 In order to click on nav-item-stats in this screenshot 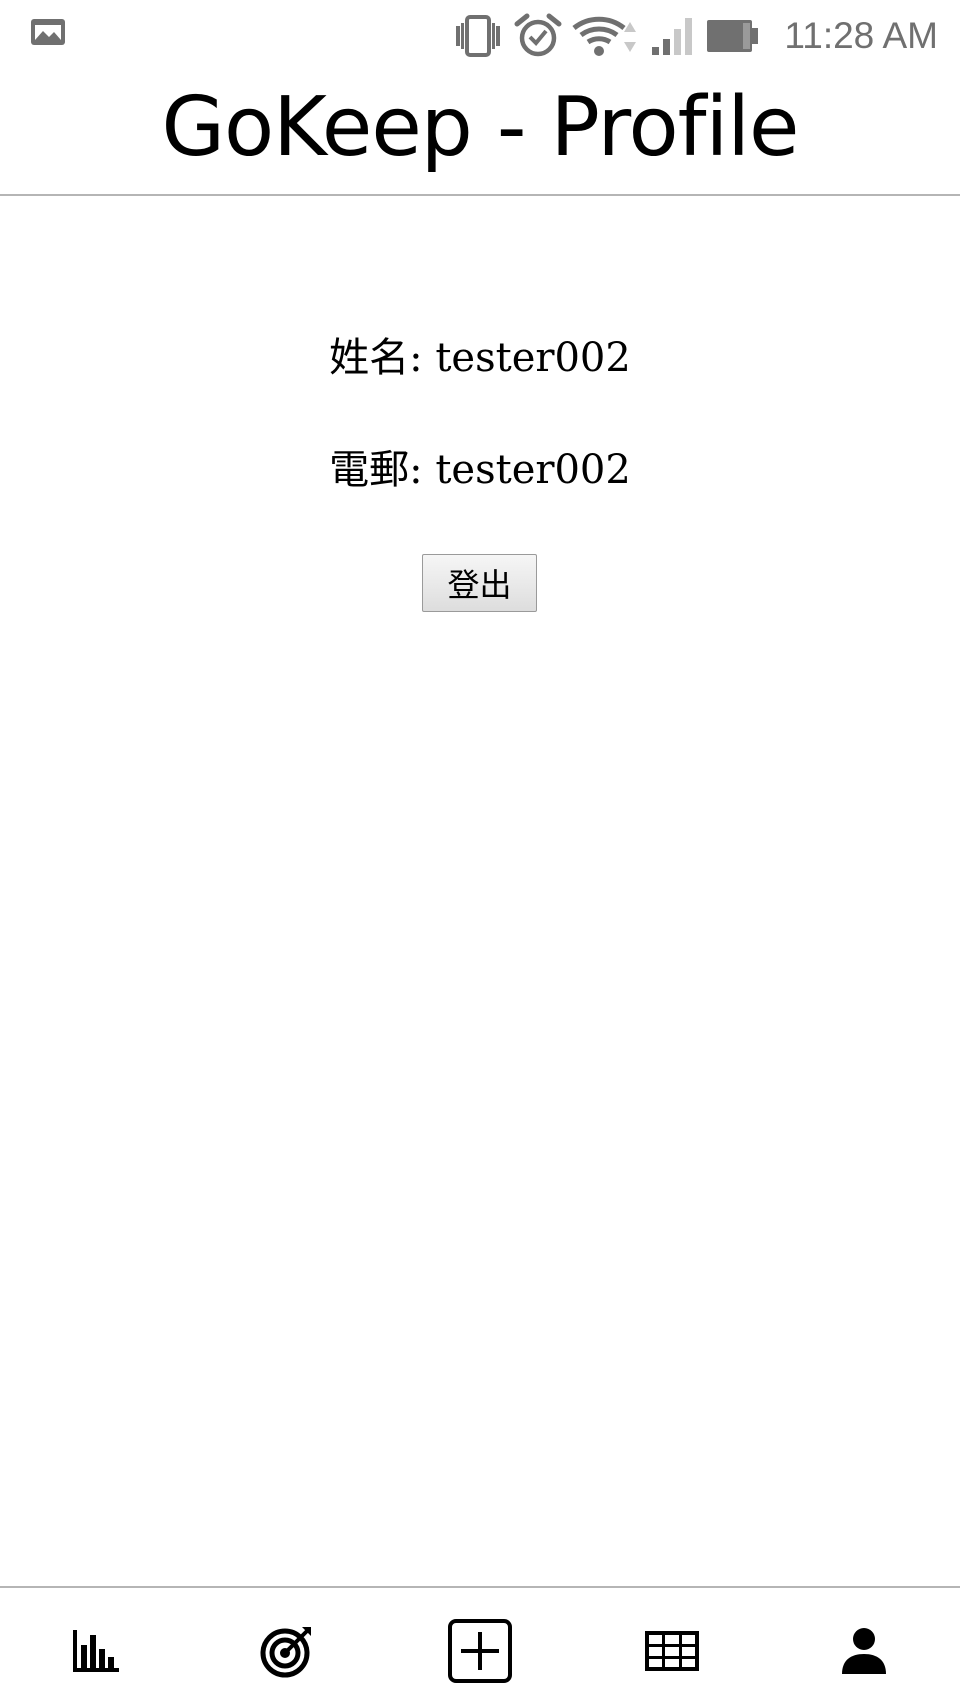, I will do `click(96, 1651)`.